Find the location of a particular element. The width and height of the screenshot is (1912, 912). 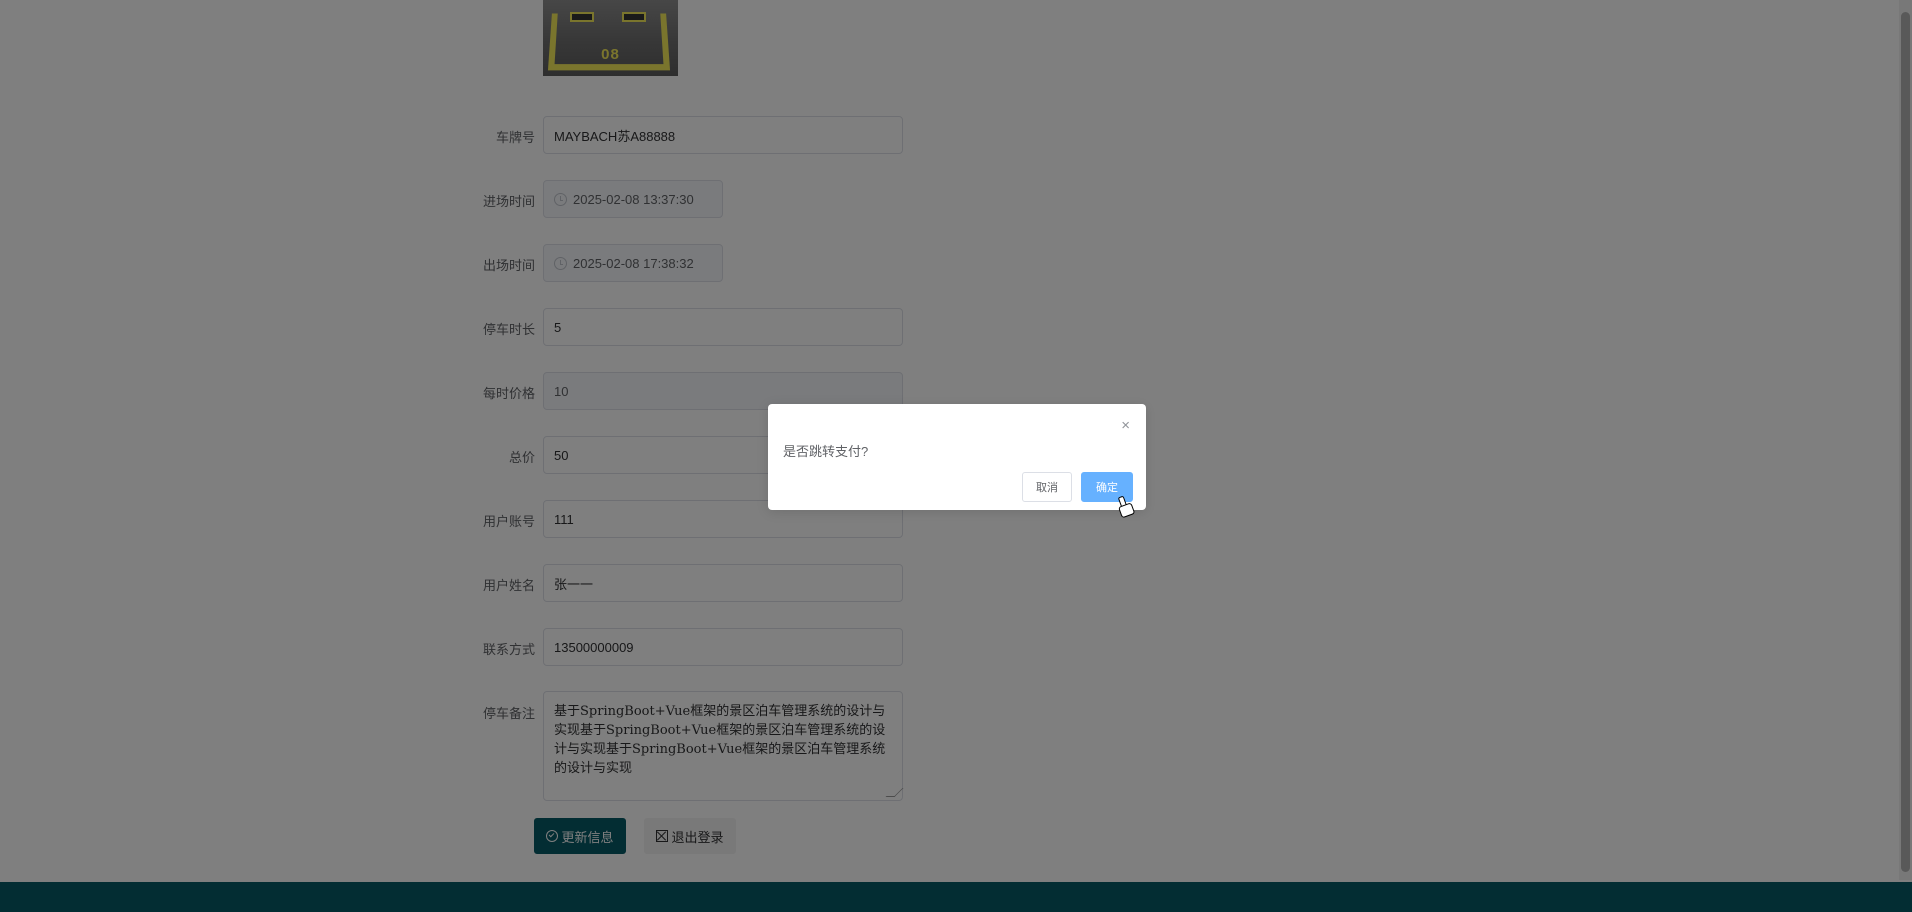

dialog-message: 是否跳转支付? is located at coordinates (826, 451).